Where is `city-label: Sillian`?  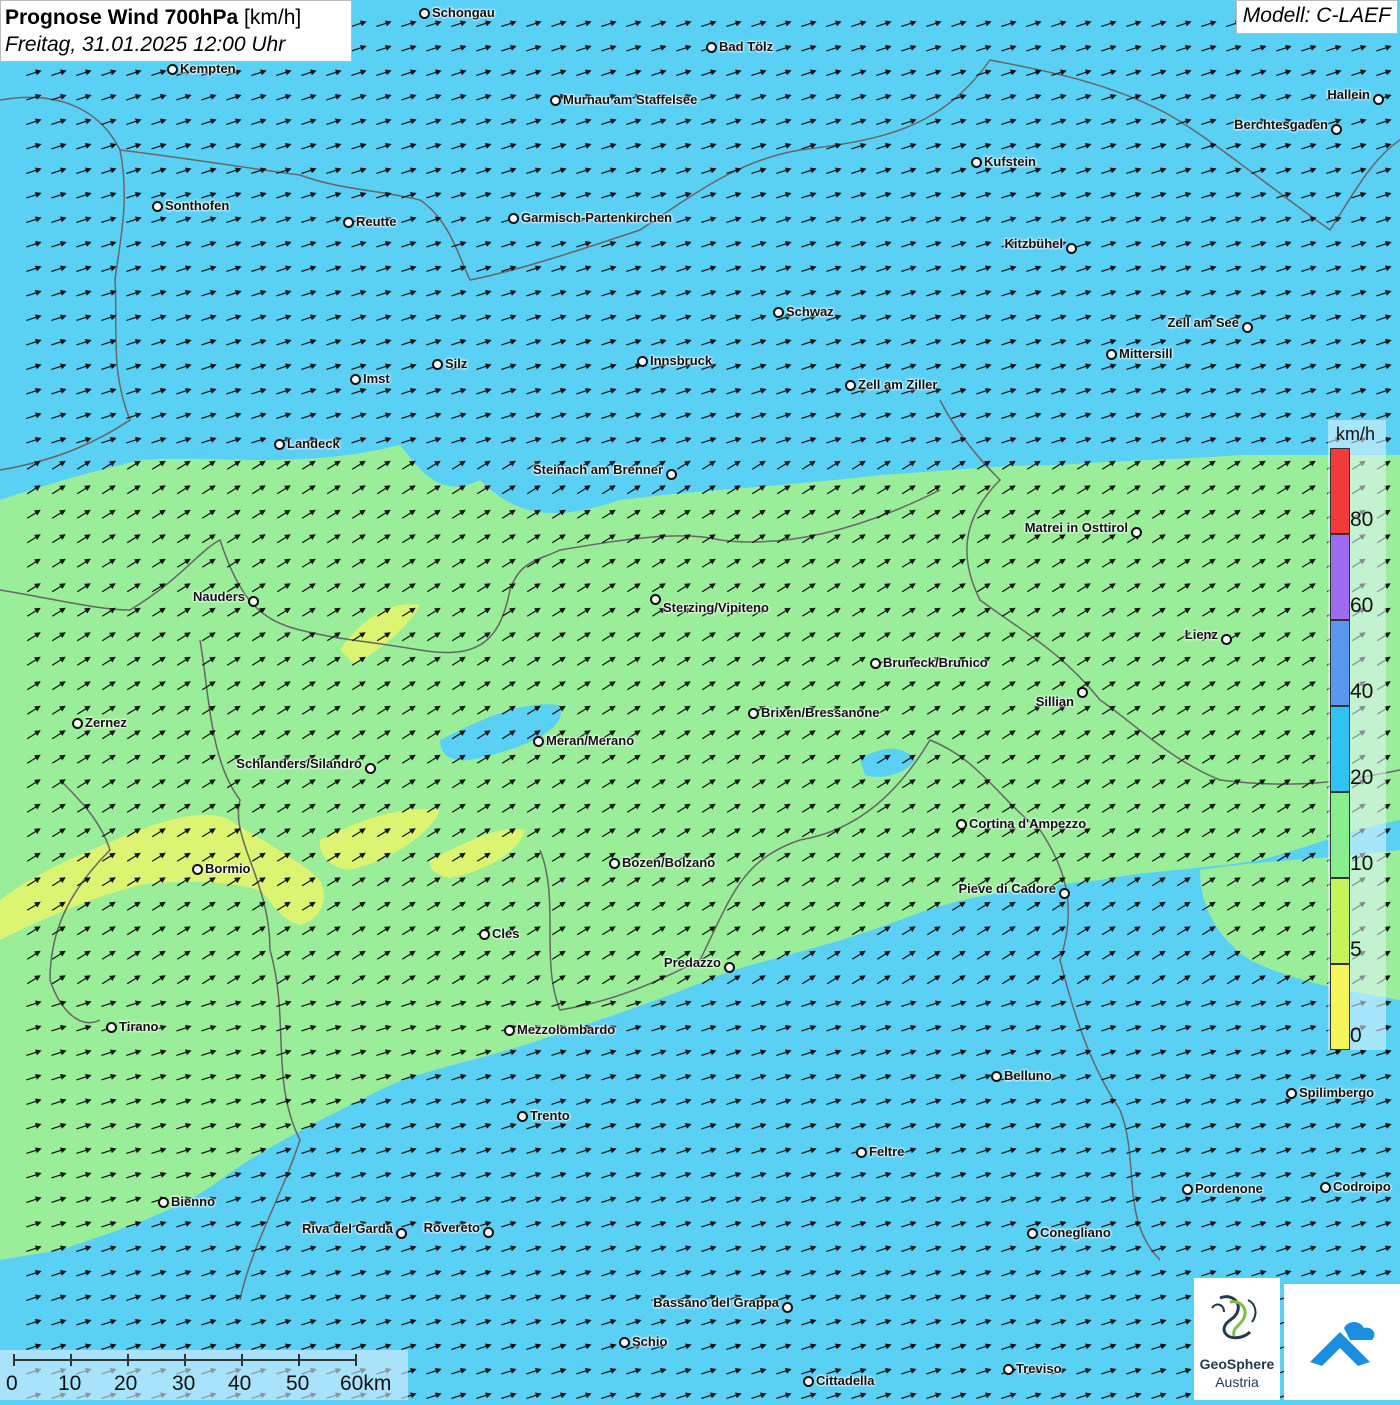
city-label: Sillian is located at coordinates (1054, 701).